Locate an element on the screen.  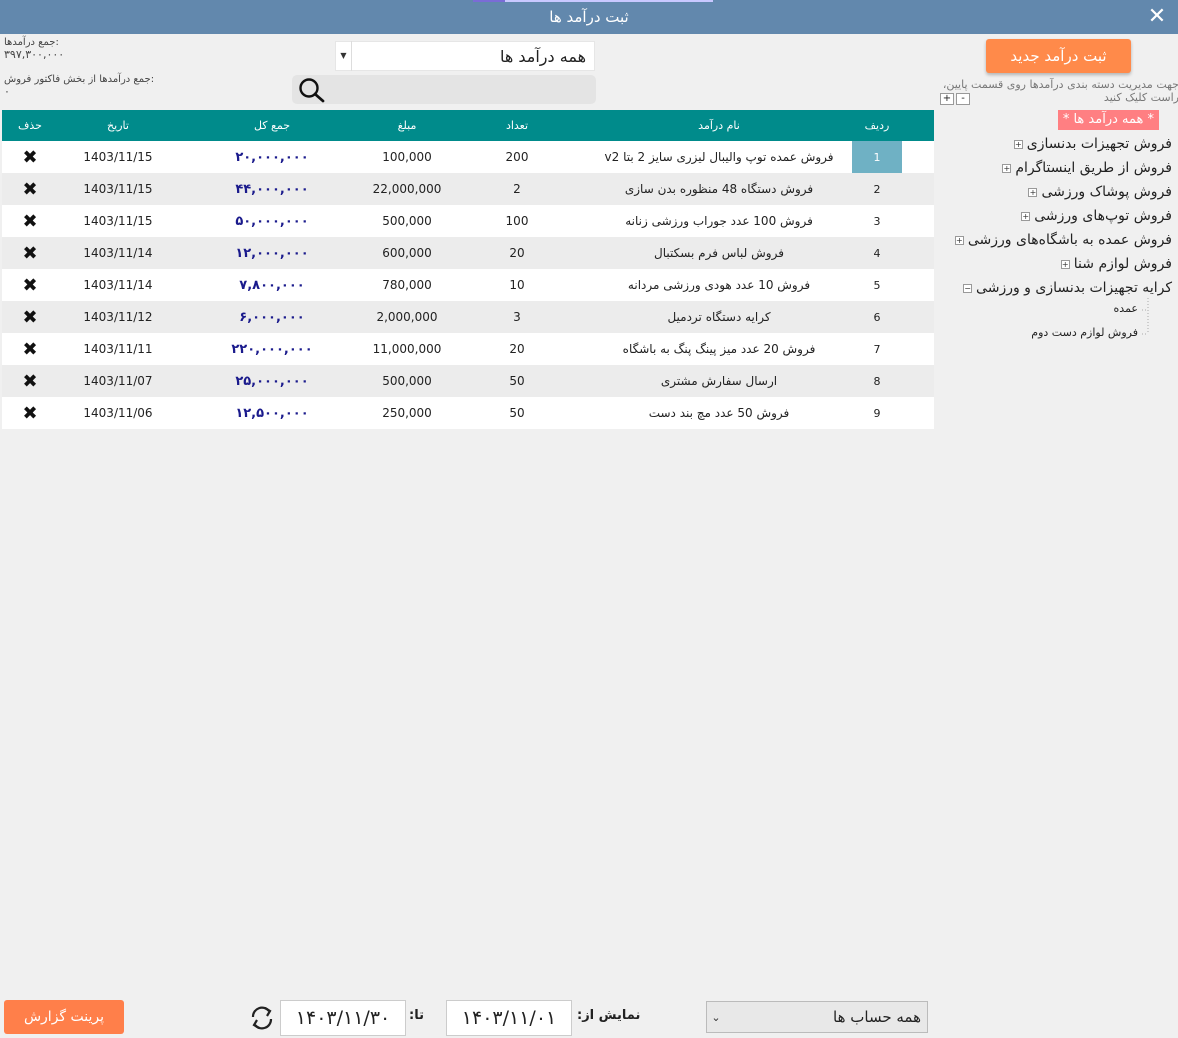
cell-date: 1403/11/11 is located at coordinates (118, 349).